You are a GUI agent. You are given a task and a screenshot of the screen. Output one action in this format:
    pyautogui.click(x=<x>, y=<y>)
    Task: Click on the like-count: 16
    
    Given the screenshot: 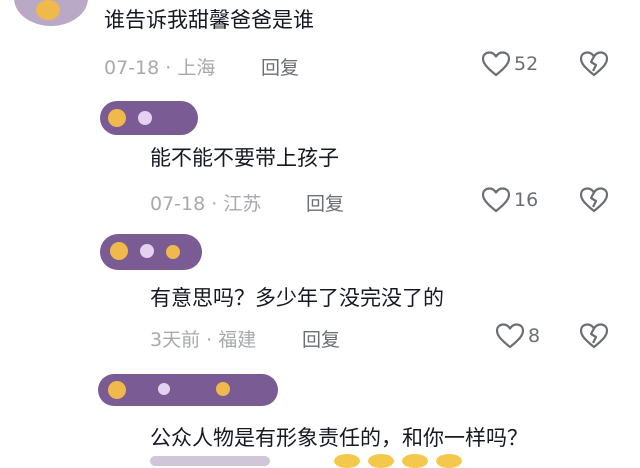 What is the action you would take?
    pyautogui.click(x=526, y=200)
    